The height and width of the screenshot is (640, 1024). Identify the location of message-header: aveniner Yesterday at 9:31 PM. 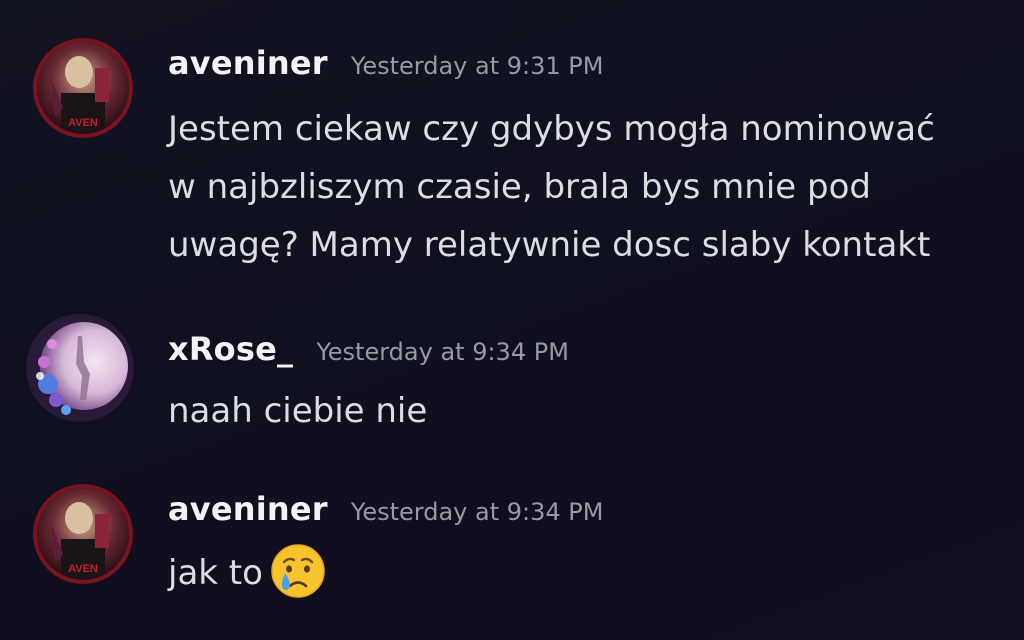
(385, 63).